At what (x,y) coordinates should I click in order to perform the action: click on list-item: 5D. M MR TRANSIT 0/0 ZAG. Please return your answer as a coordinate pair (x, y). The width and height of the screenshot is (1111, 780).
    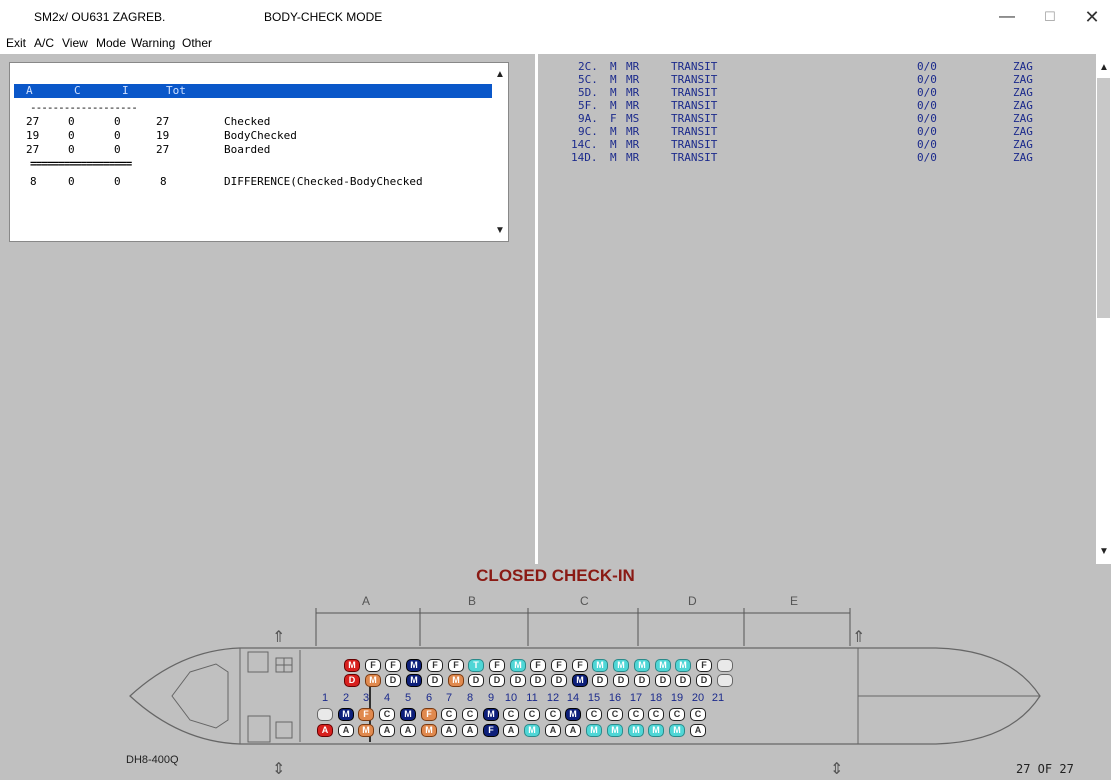
    Looking at the image, I should click on (810, 93).